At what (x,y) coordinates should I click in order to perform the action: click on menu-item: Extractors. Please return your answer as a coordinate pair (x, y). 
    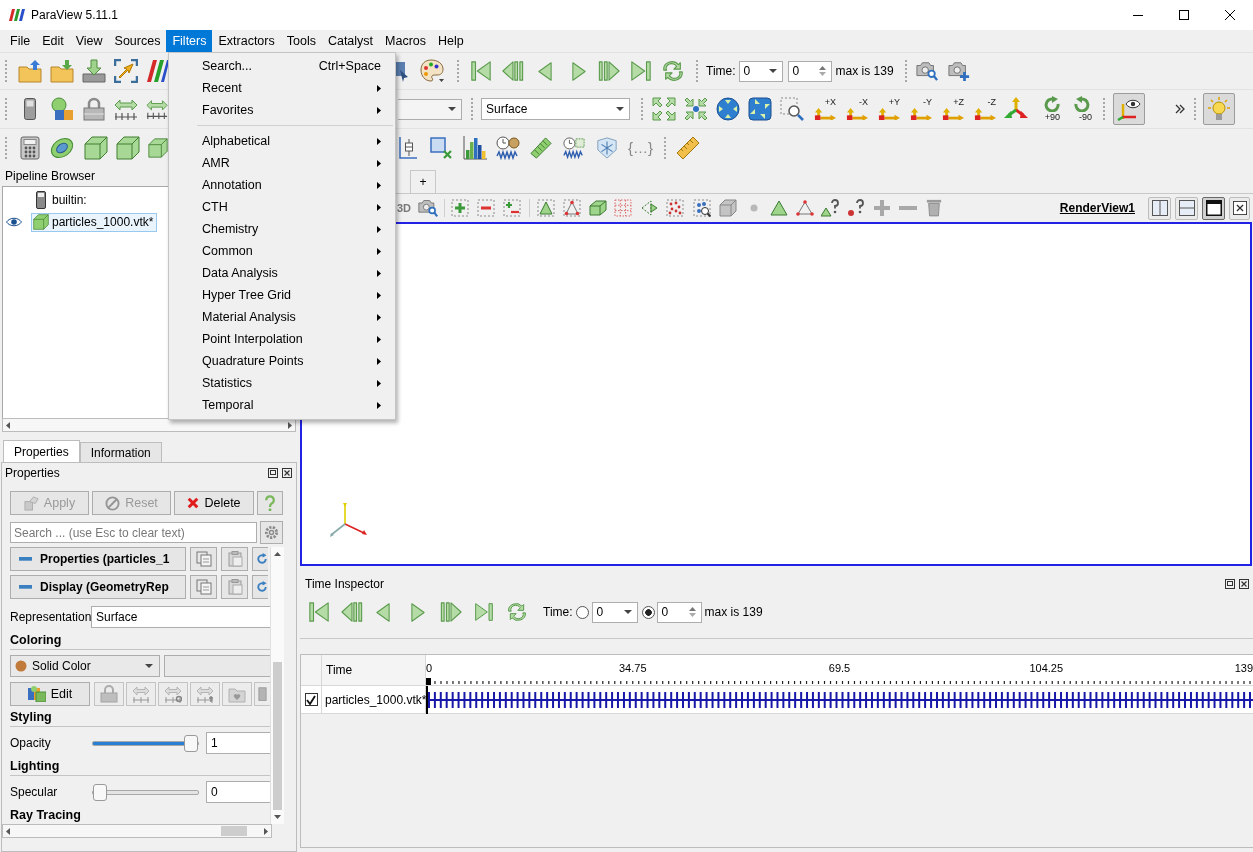
    Looking at the image, I should click on (246, 41).